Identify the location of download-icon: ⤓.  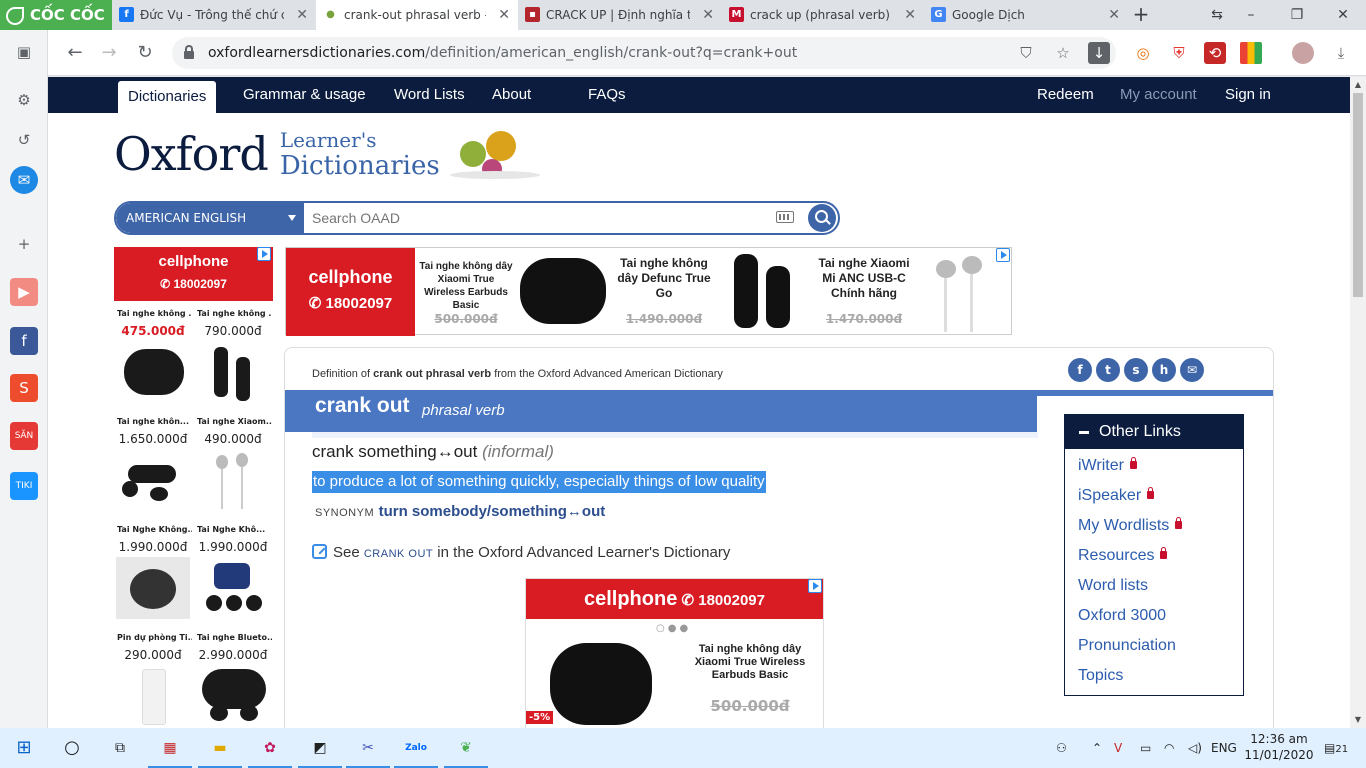
(1341, 53).